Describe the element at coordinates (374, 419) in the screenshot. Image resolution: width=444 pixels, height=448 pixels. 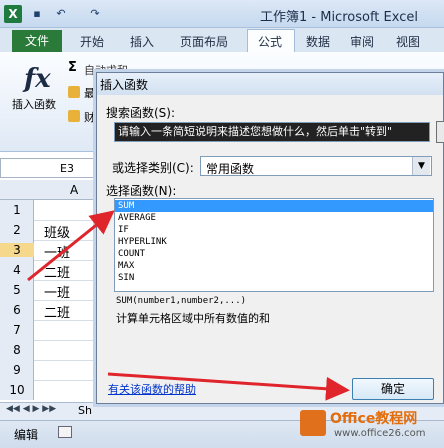
I see `watermark-brand: Office教程网` at that location.